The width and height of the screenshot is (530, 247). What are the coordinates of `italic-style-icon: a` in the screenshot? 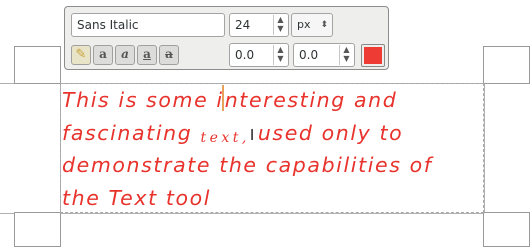 It's located at (125, 54).